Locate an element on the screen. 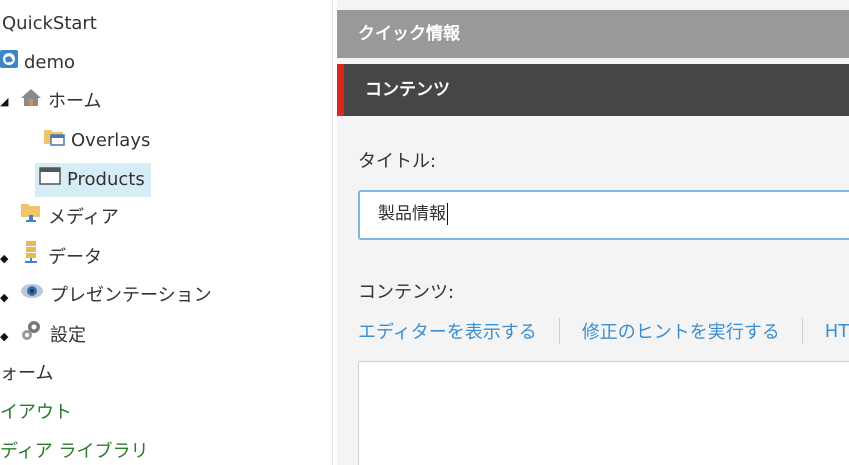 The width and height of the screenshot is (849, 465). content-section-header: コンテンツ is located at coordinates (593, 90).